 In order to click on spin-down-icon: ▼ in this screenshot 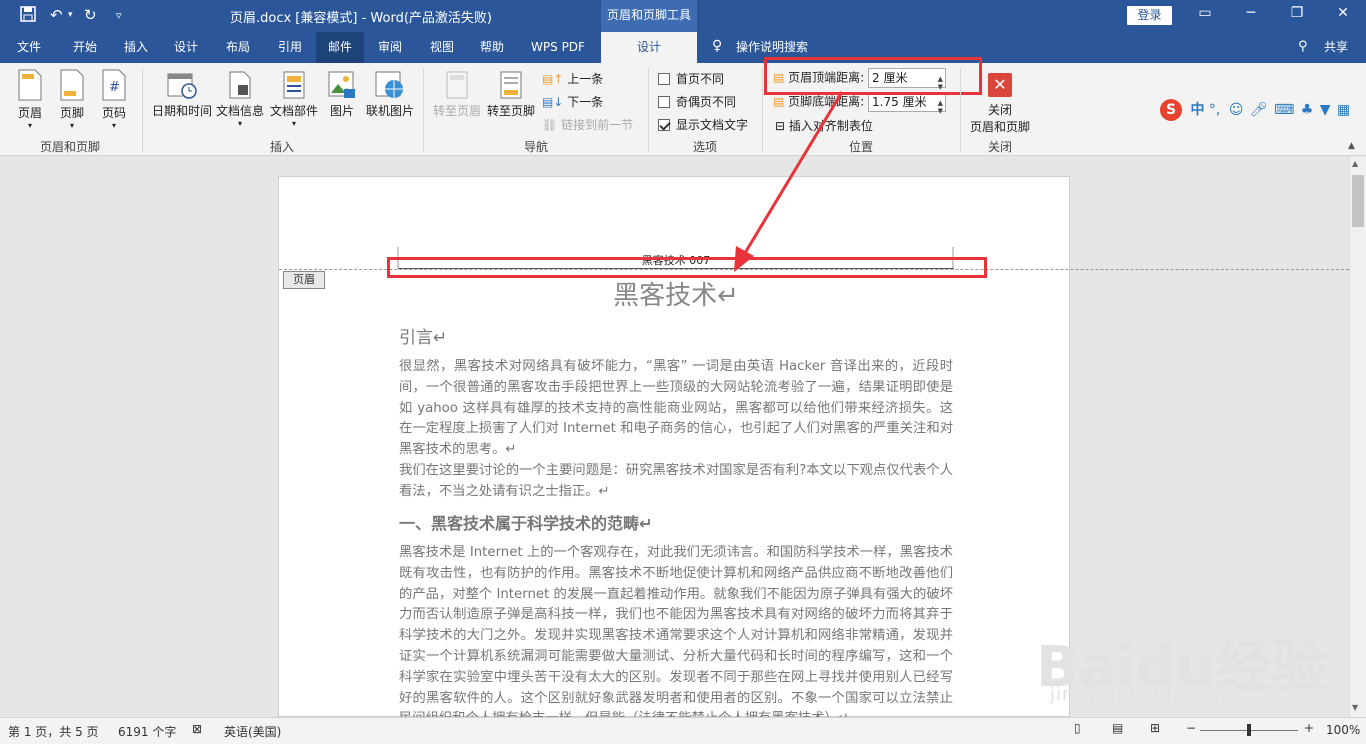, I will do `click(940, 111)`.